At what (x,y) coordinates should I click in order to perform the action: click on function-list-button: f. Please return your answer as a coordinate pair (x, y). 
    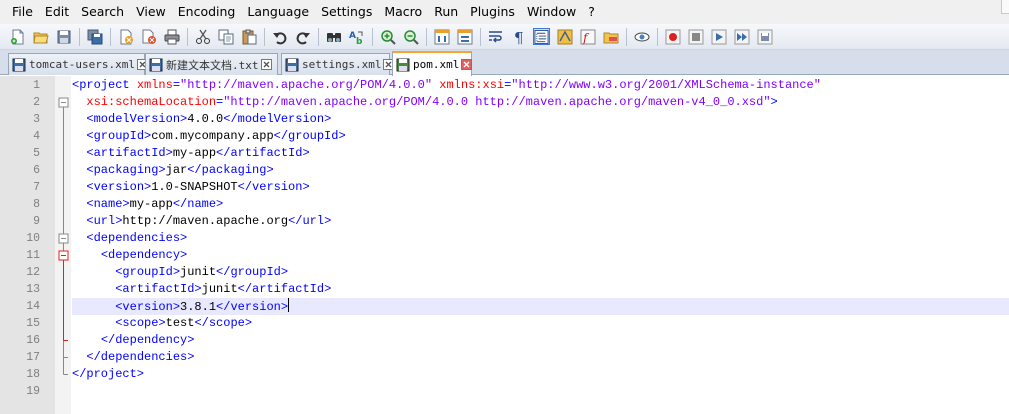
    Looking at the image, I should click on (587, 36).